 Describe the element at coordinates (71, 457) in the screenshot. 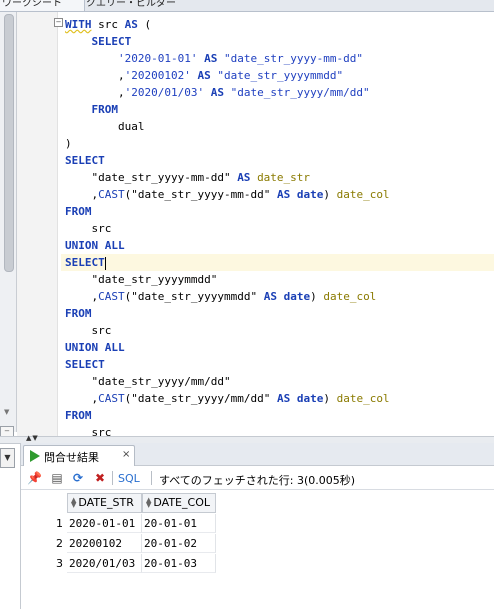

I see `result-tab-label: 問合せ結果` at that location.